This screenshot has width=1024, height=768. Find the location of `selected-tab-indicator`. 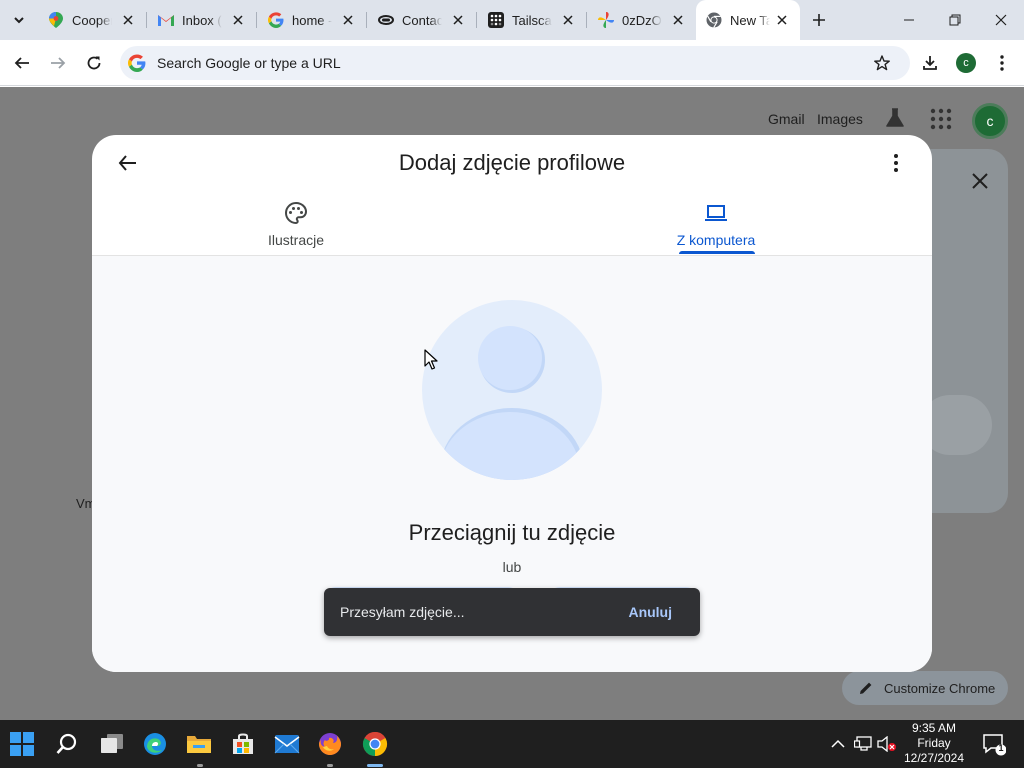

selected-tab-indicator is located at coordinates (717, 252).